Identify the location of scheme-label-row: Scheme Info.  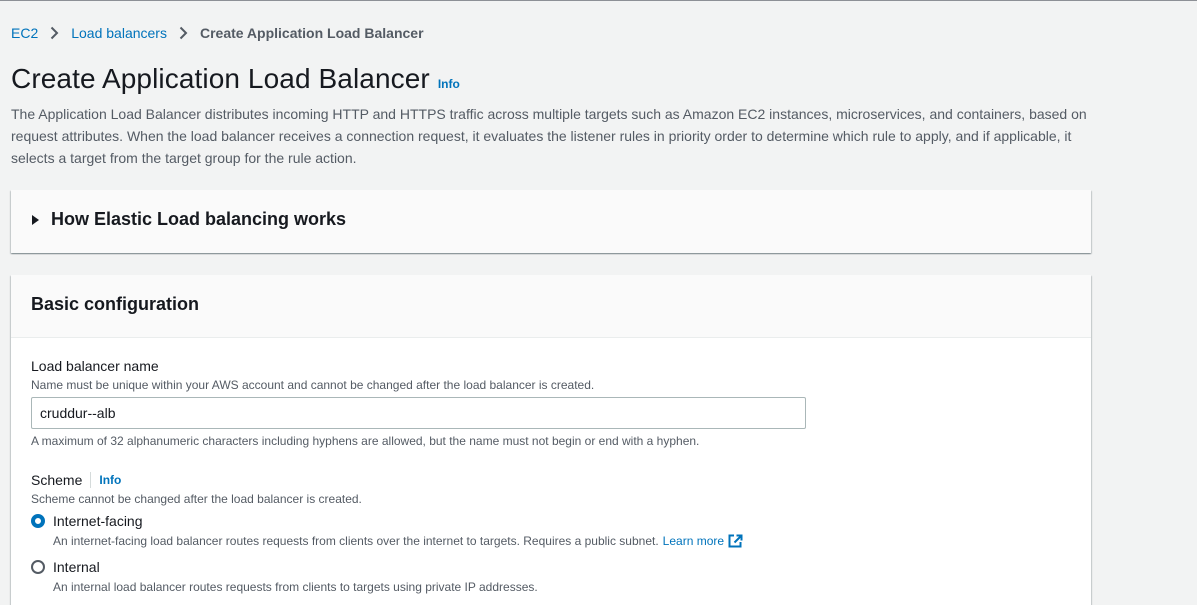
(76, 480).